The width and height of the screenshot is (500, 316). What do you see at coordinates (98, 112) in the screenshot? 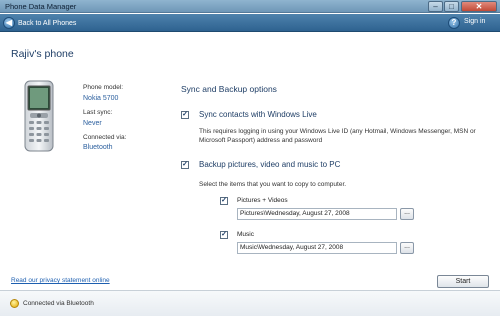
I see `last-sync-label: Last sync:` at bounding box center [98, 112].